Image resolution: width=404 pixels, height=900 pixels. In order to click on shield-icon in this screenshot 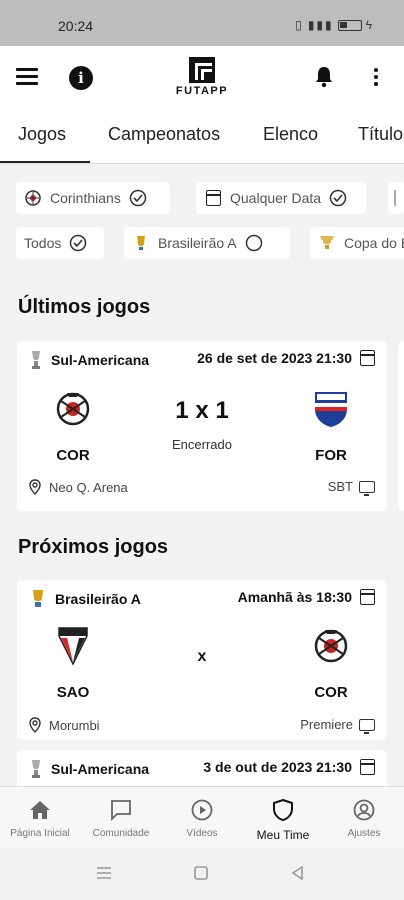, I will do `click(283, 810)`.